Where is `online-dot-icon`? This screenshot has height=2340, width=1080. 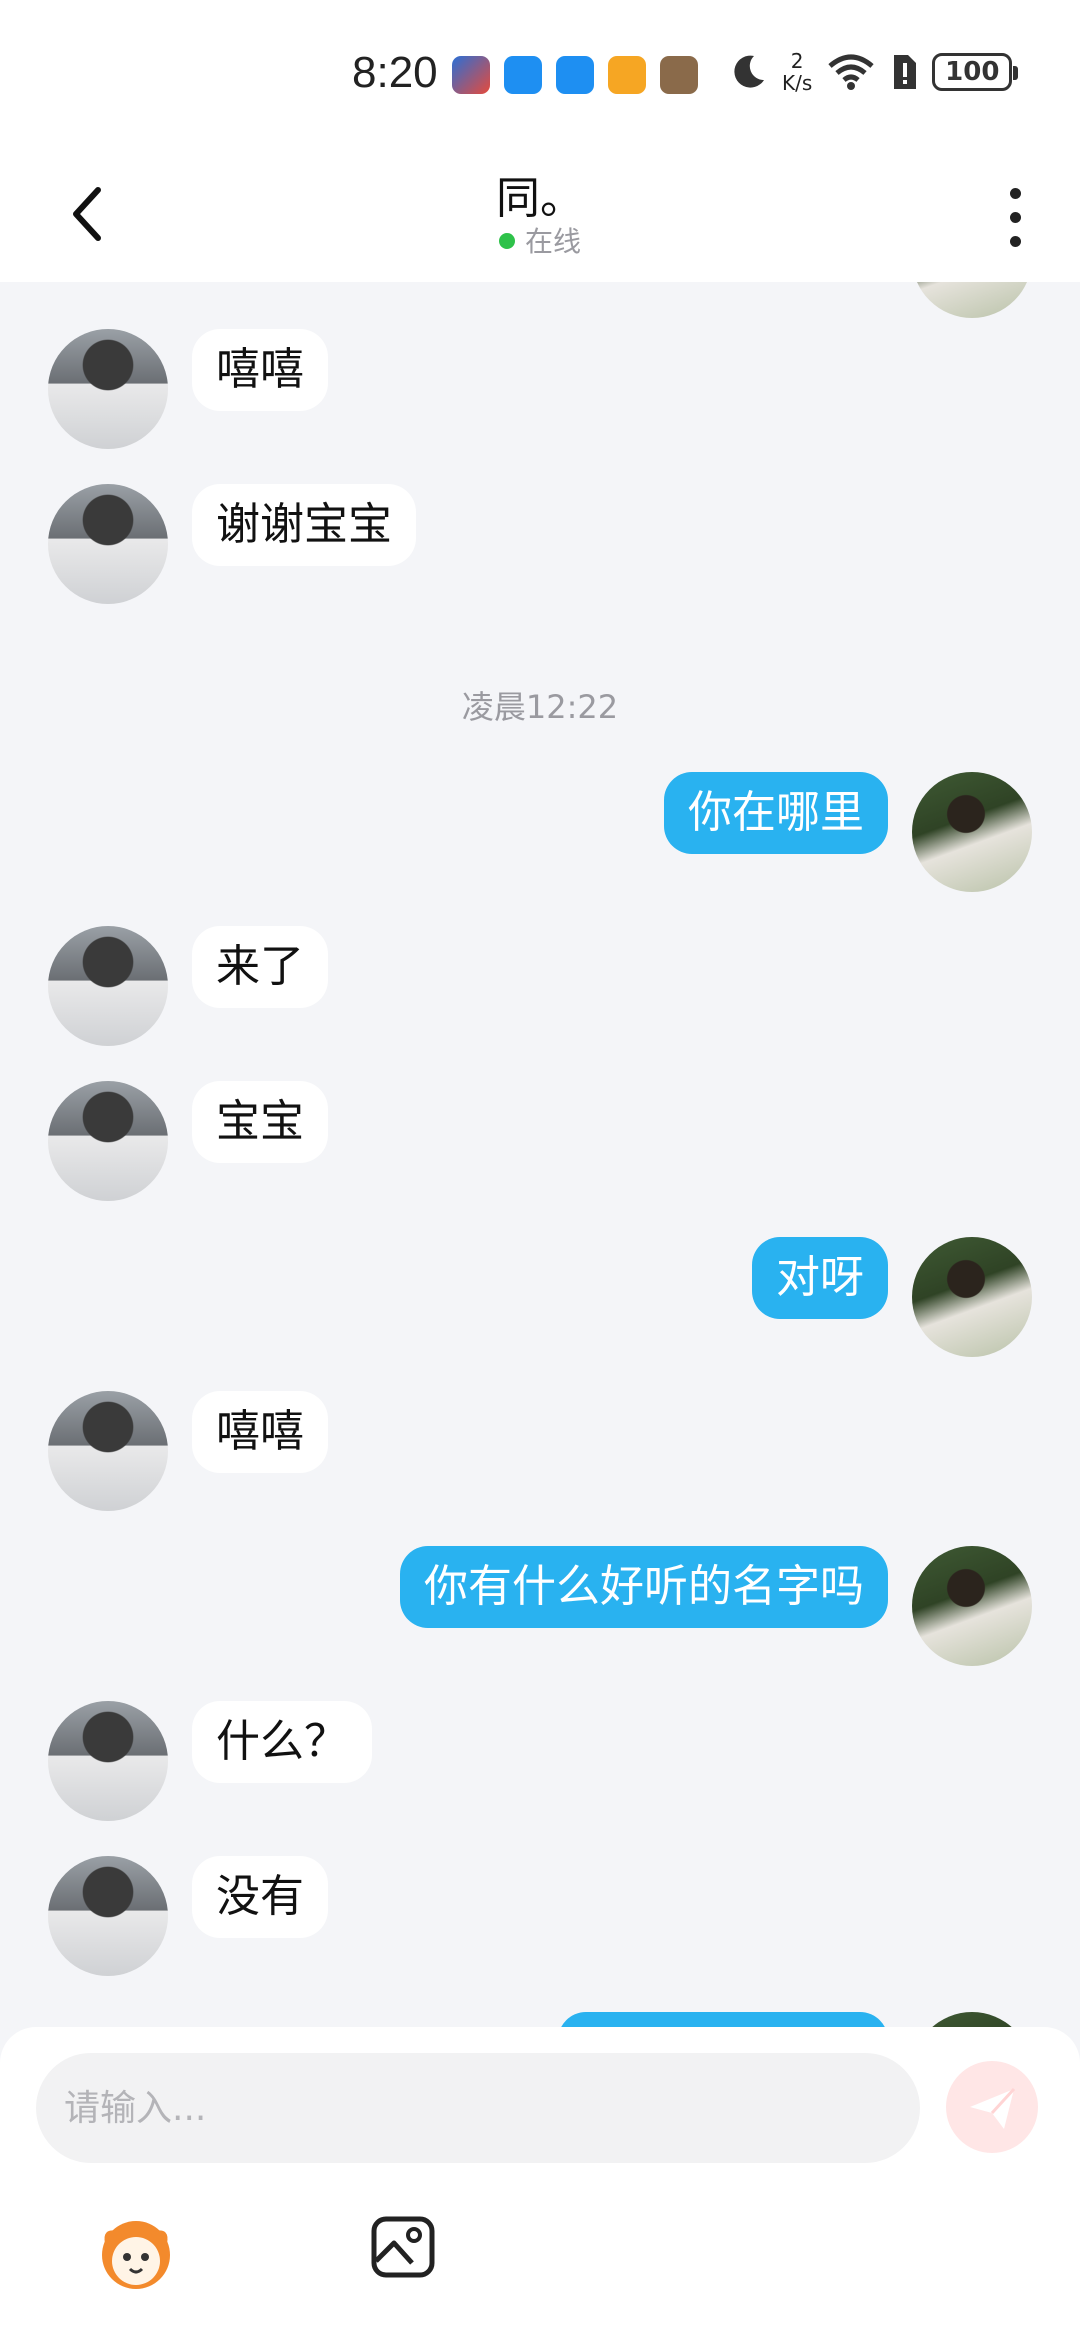
online-dot-icon is located at coordinates (506, 241).